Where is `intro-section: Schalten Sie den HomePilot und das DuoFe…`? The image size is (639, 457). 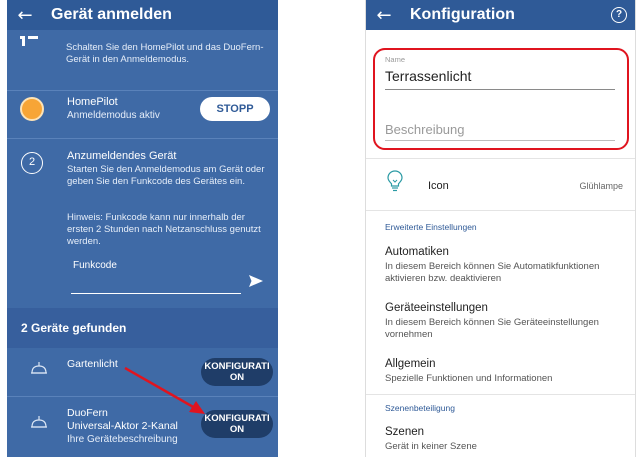 intro-section: Schalten Sie den HomePilot und das DuoFe… is located at coordinates (142, 62).